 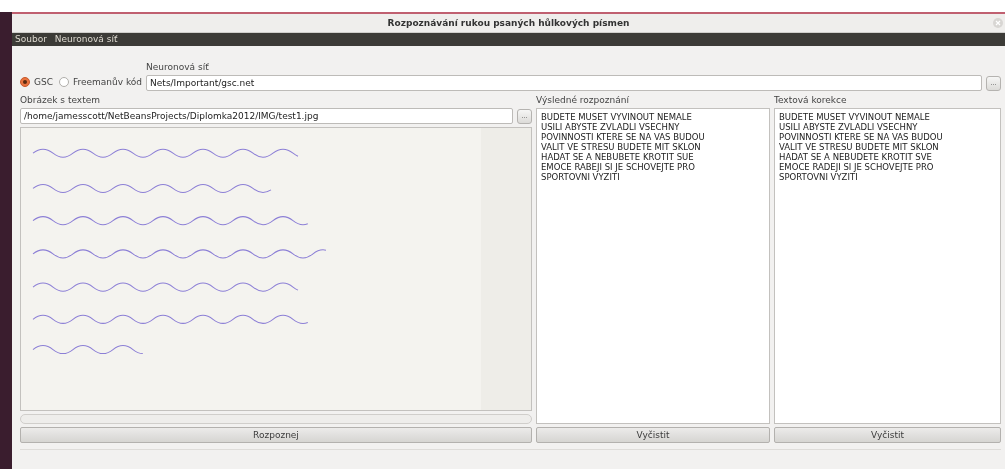 I want to click on radio-label: GSC, so click(x=43, y=82).